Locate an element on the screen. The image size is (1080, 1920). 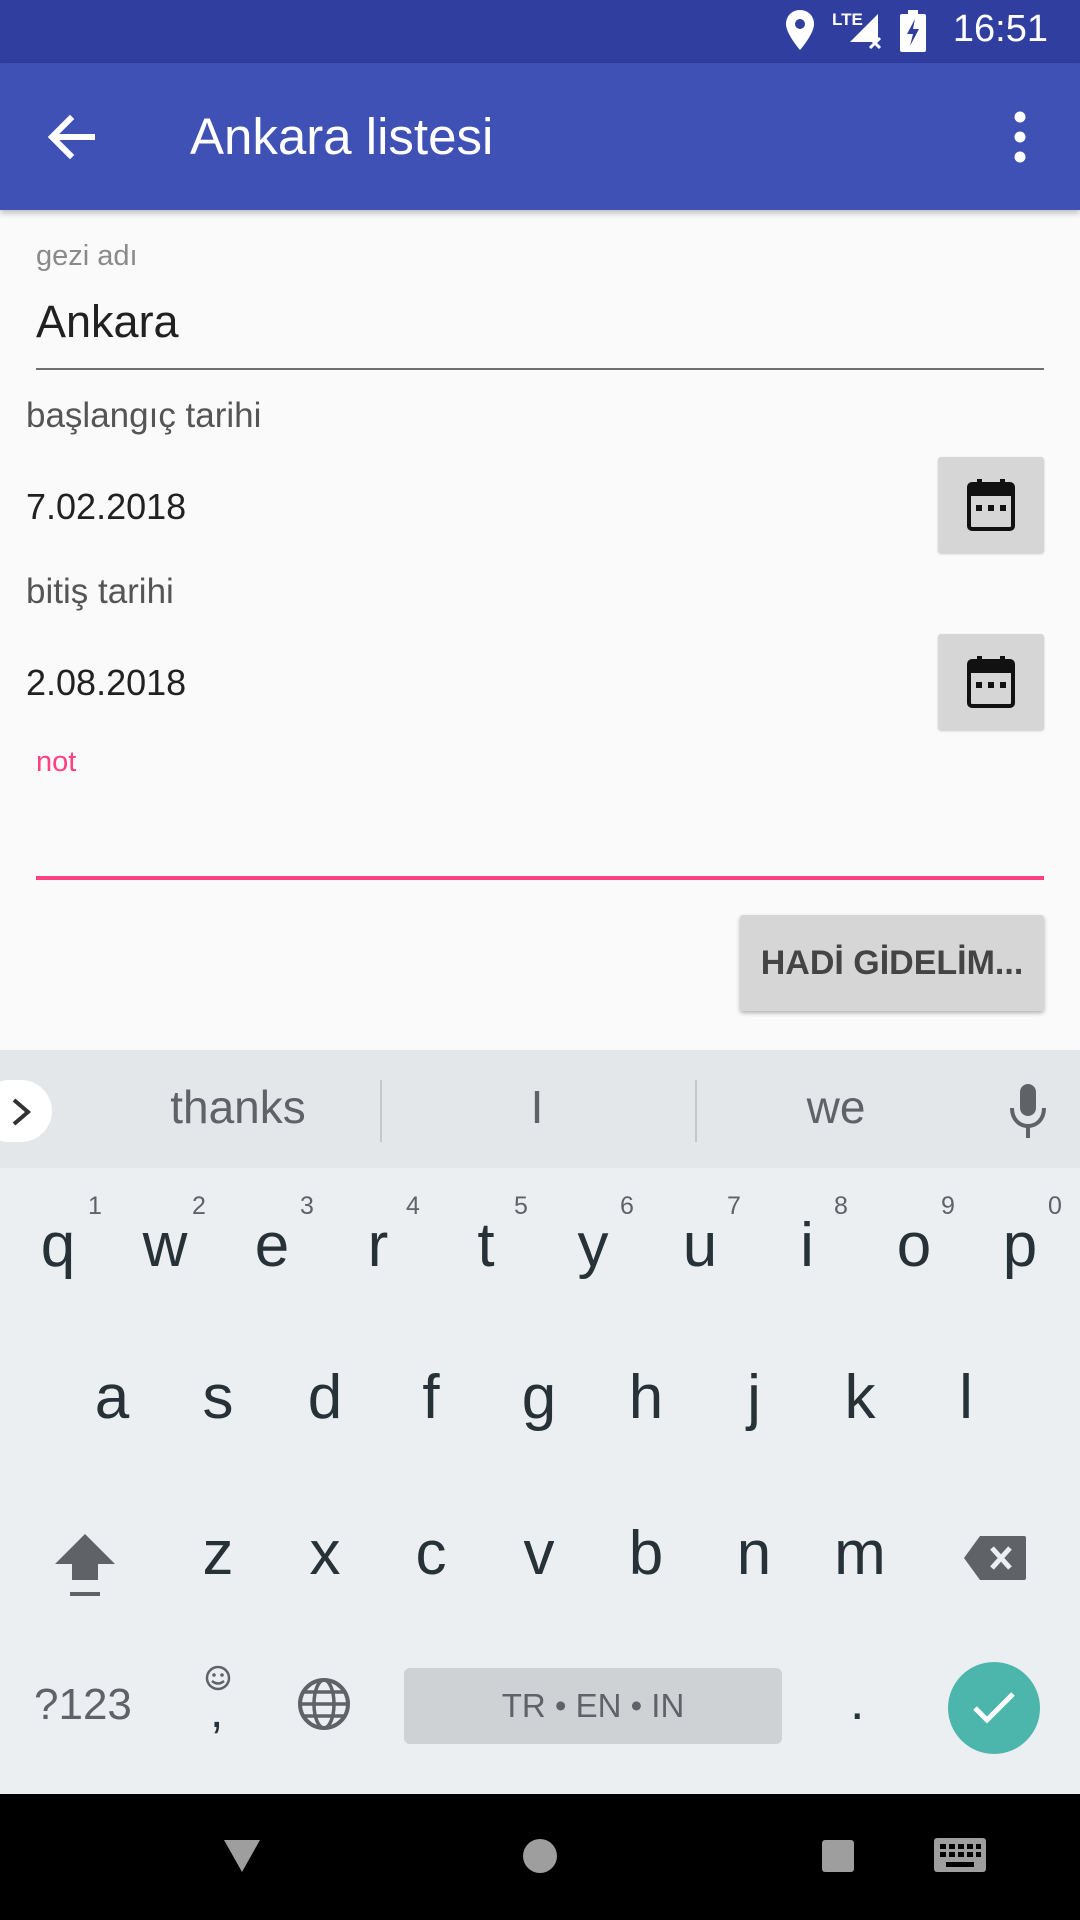
key-n: n is located at coordinates (754, 1553).